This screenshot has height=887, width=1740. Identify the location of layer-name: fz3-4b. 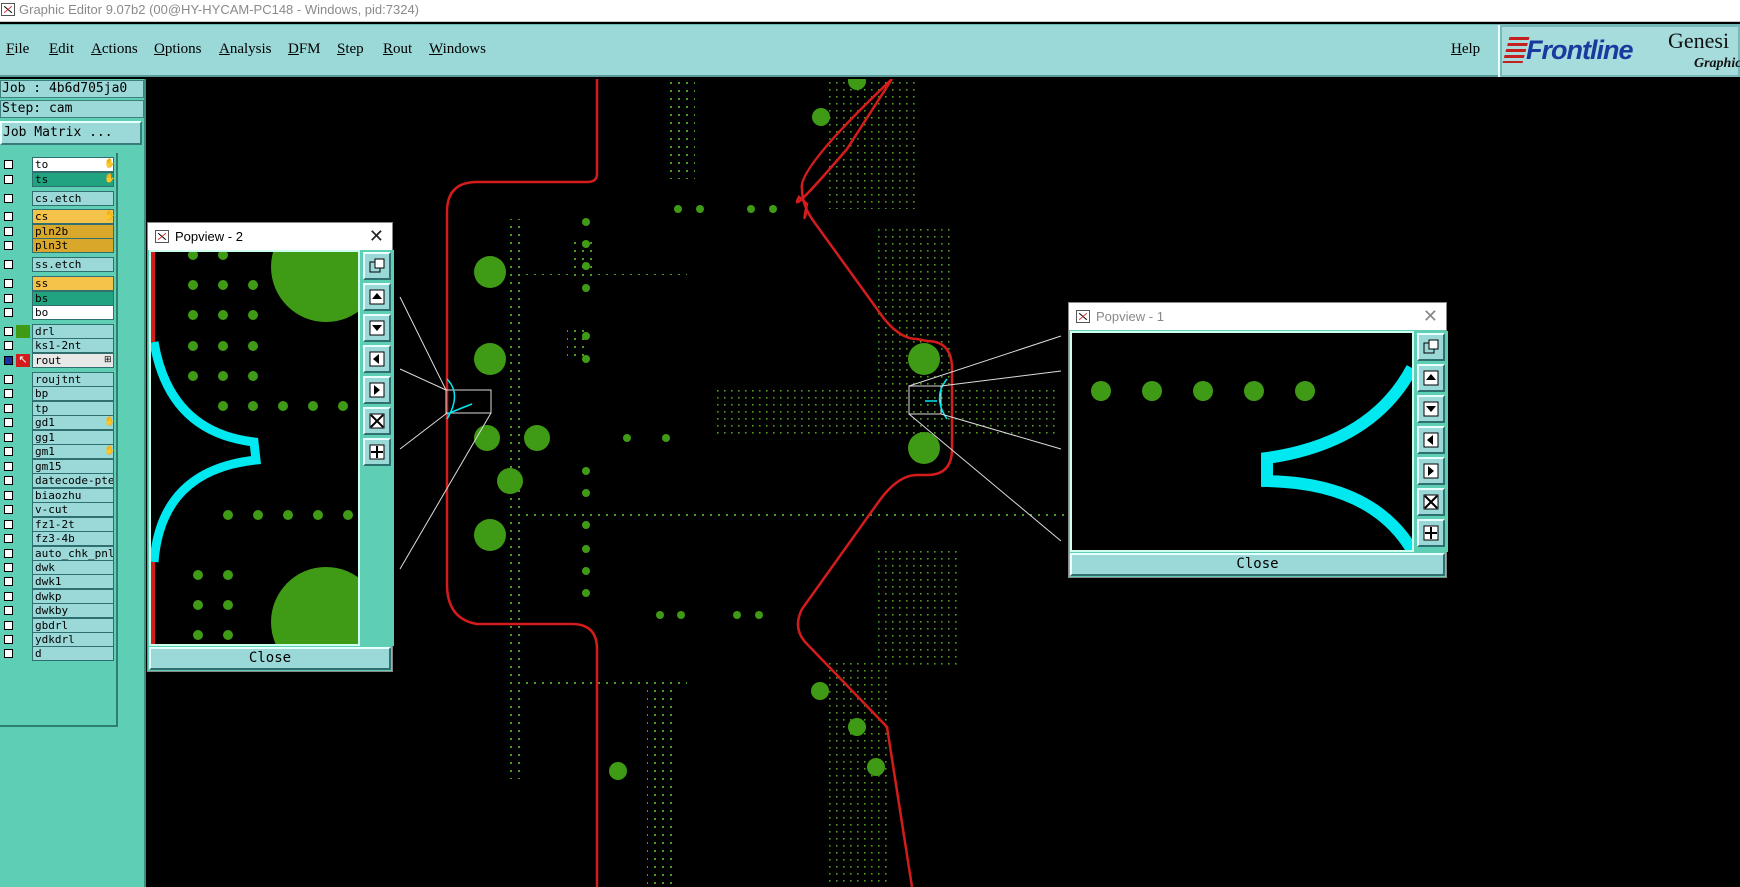
(73, 538).